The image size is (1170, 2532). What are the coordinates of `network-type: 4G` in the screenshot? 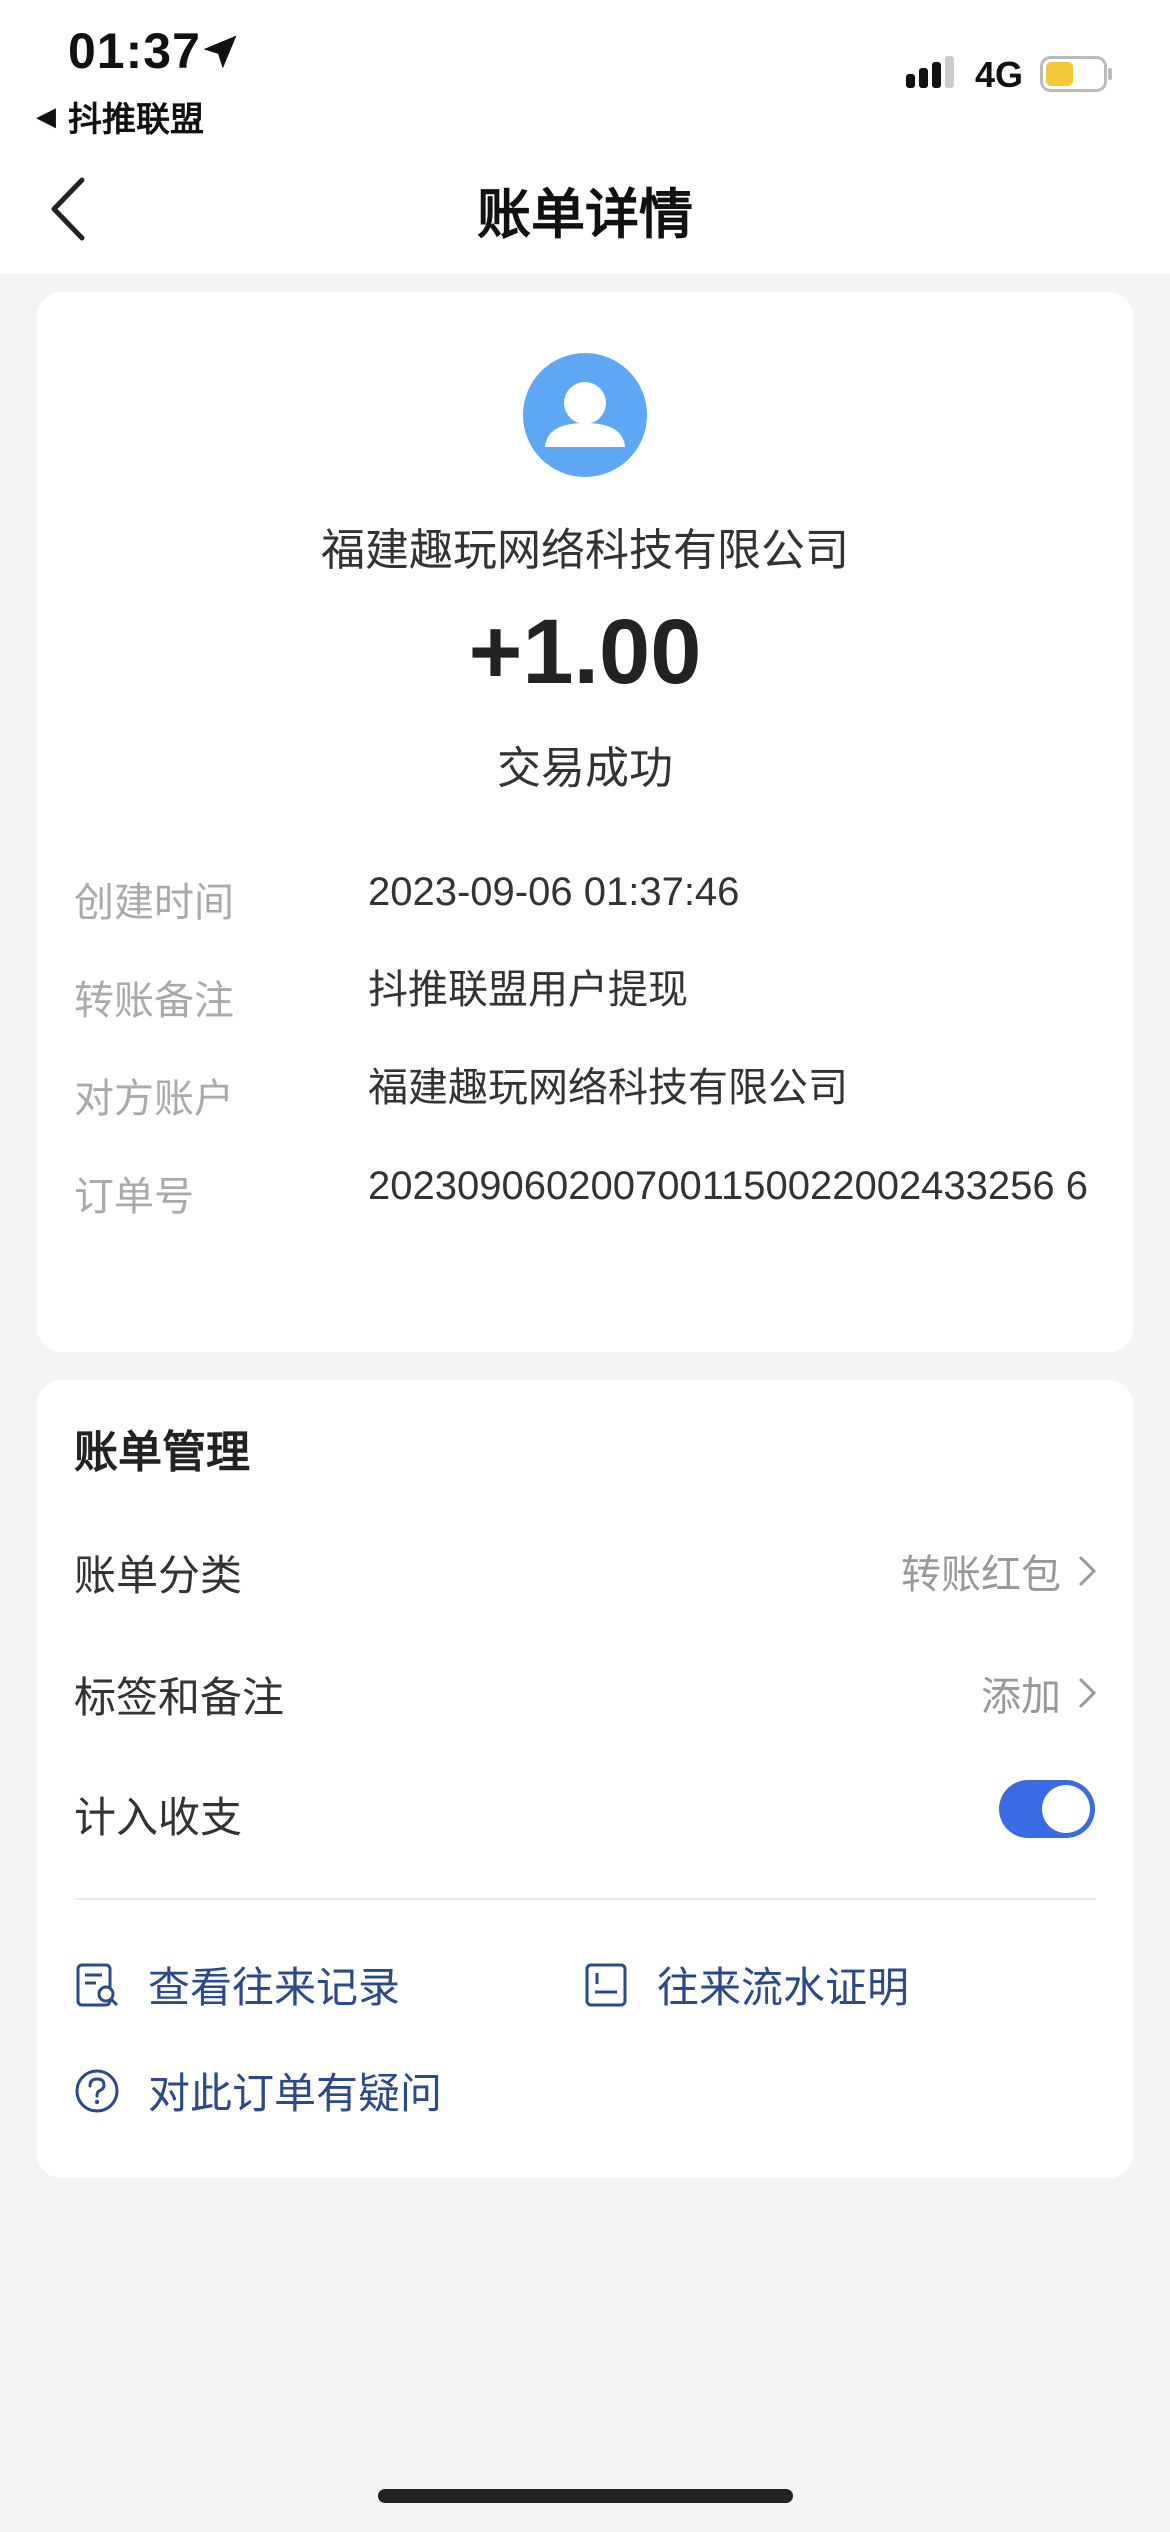 It's located at (999, 74).